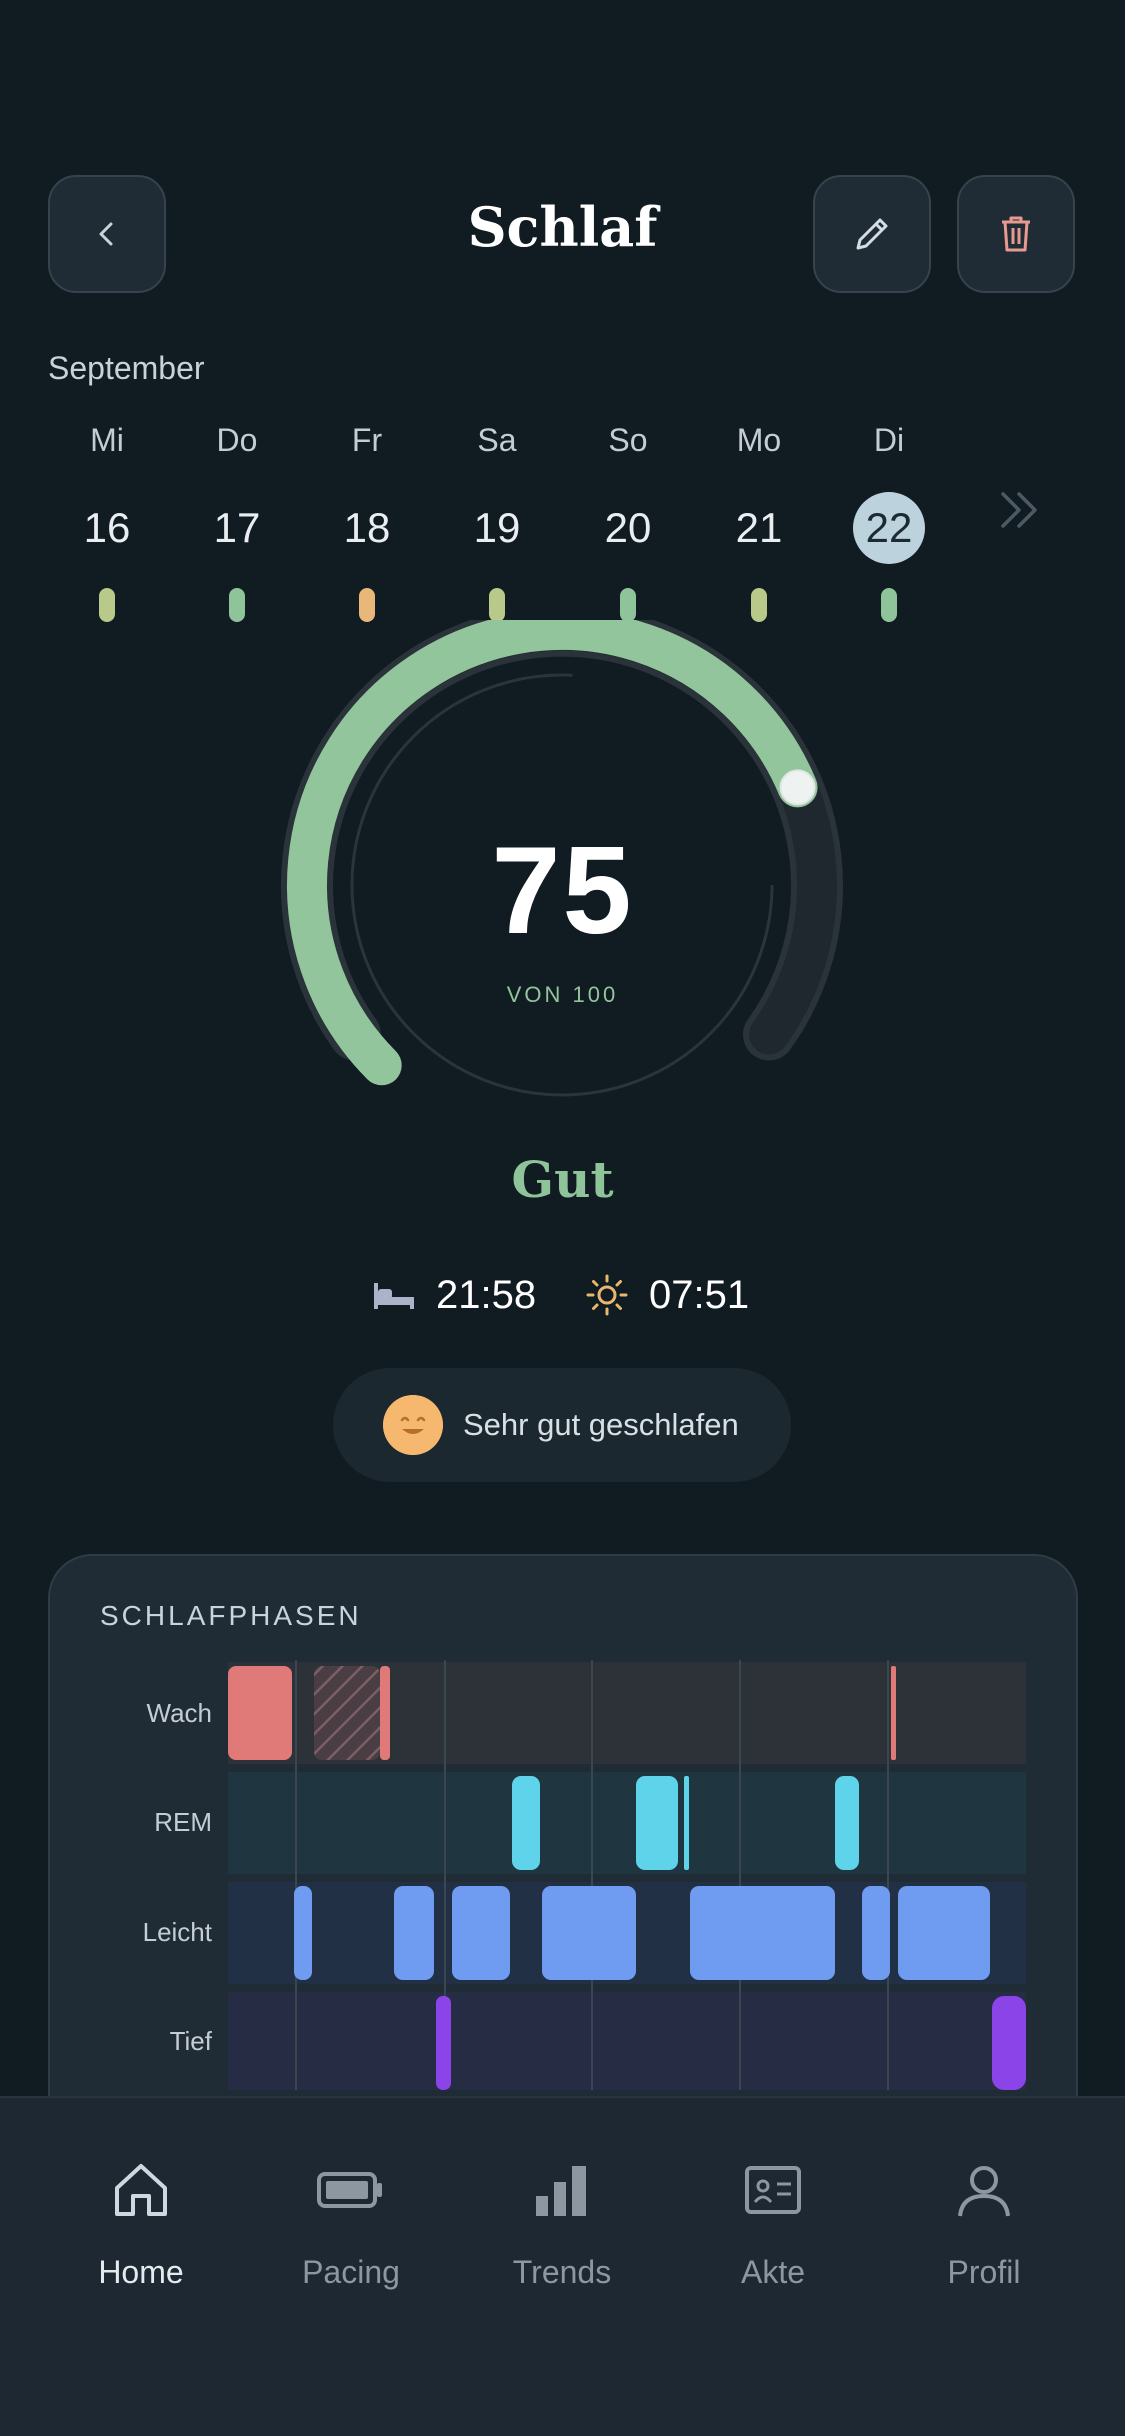  What do you see at coordinates (183, 1822) in the screenshot?
I see `phase-label-rem: REM` at bounding box center [183, 1822].